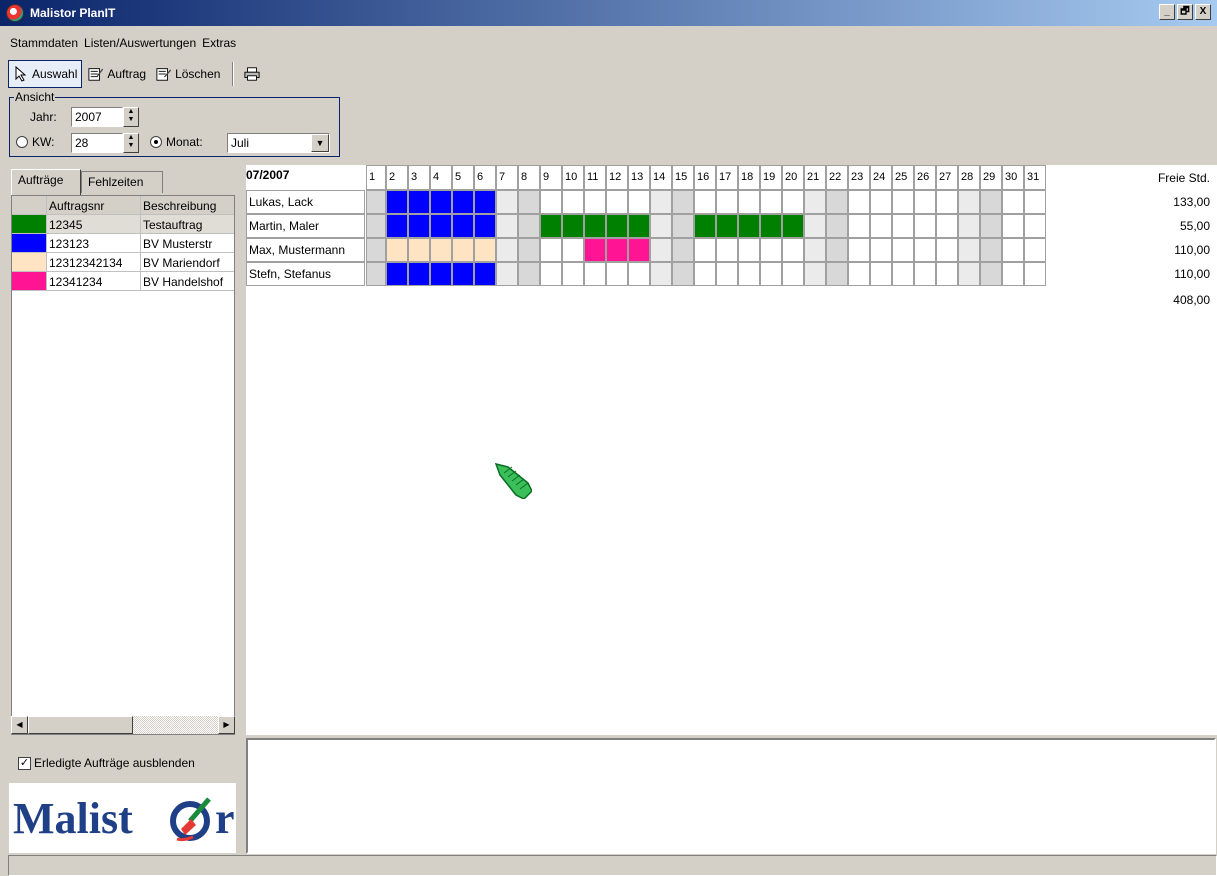  What do you see at coordinates (991, 177) in the screenshot?
I see `day-header: 29` at bounding box center [991, 177].